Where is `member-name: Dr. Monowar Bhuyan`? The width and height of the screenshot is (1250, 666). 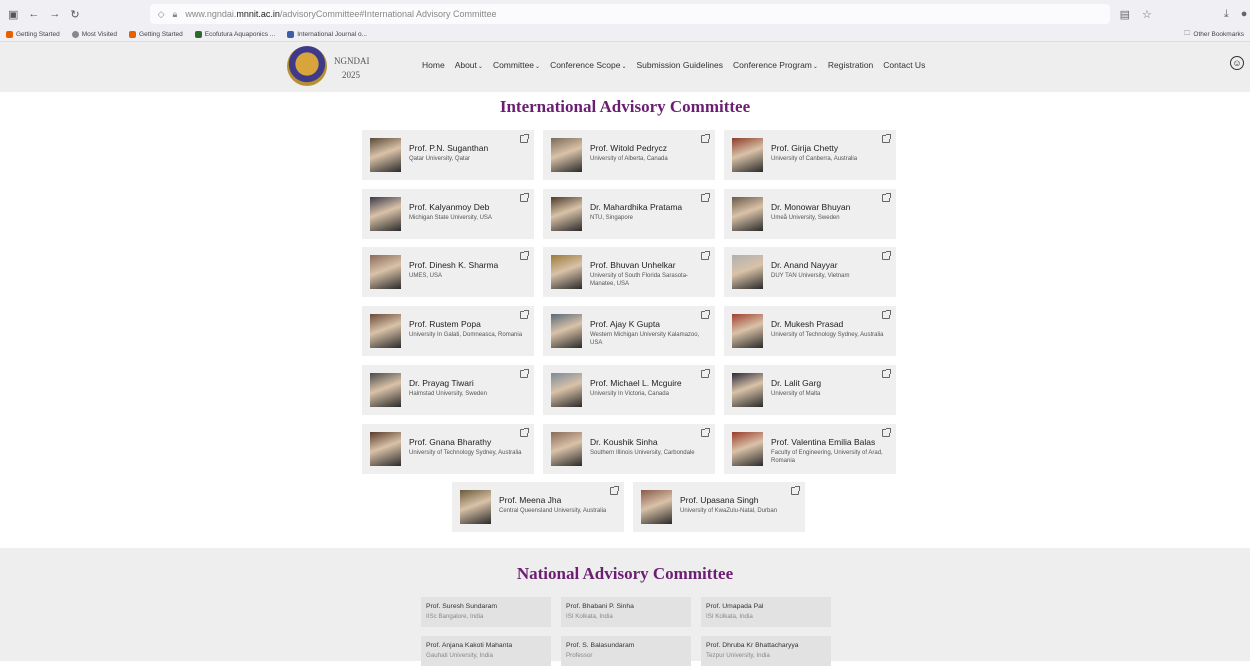
member-name: Dr. Monowar Bhuyan is located at coordinates (811, 207).